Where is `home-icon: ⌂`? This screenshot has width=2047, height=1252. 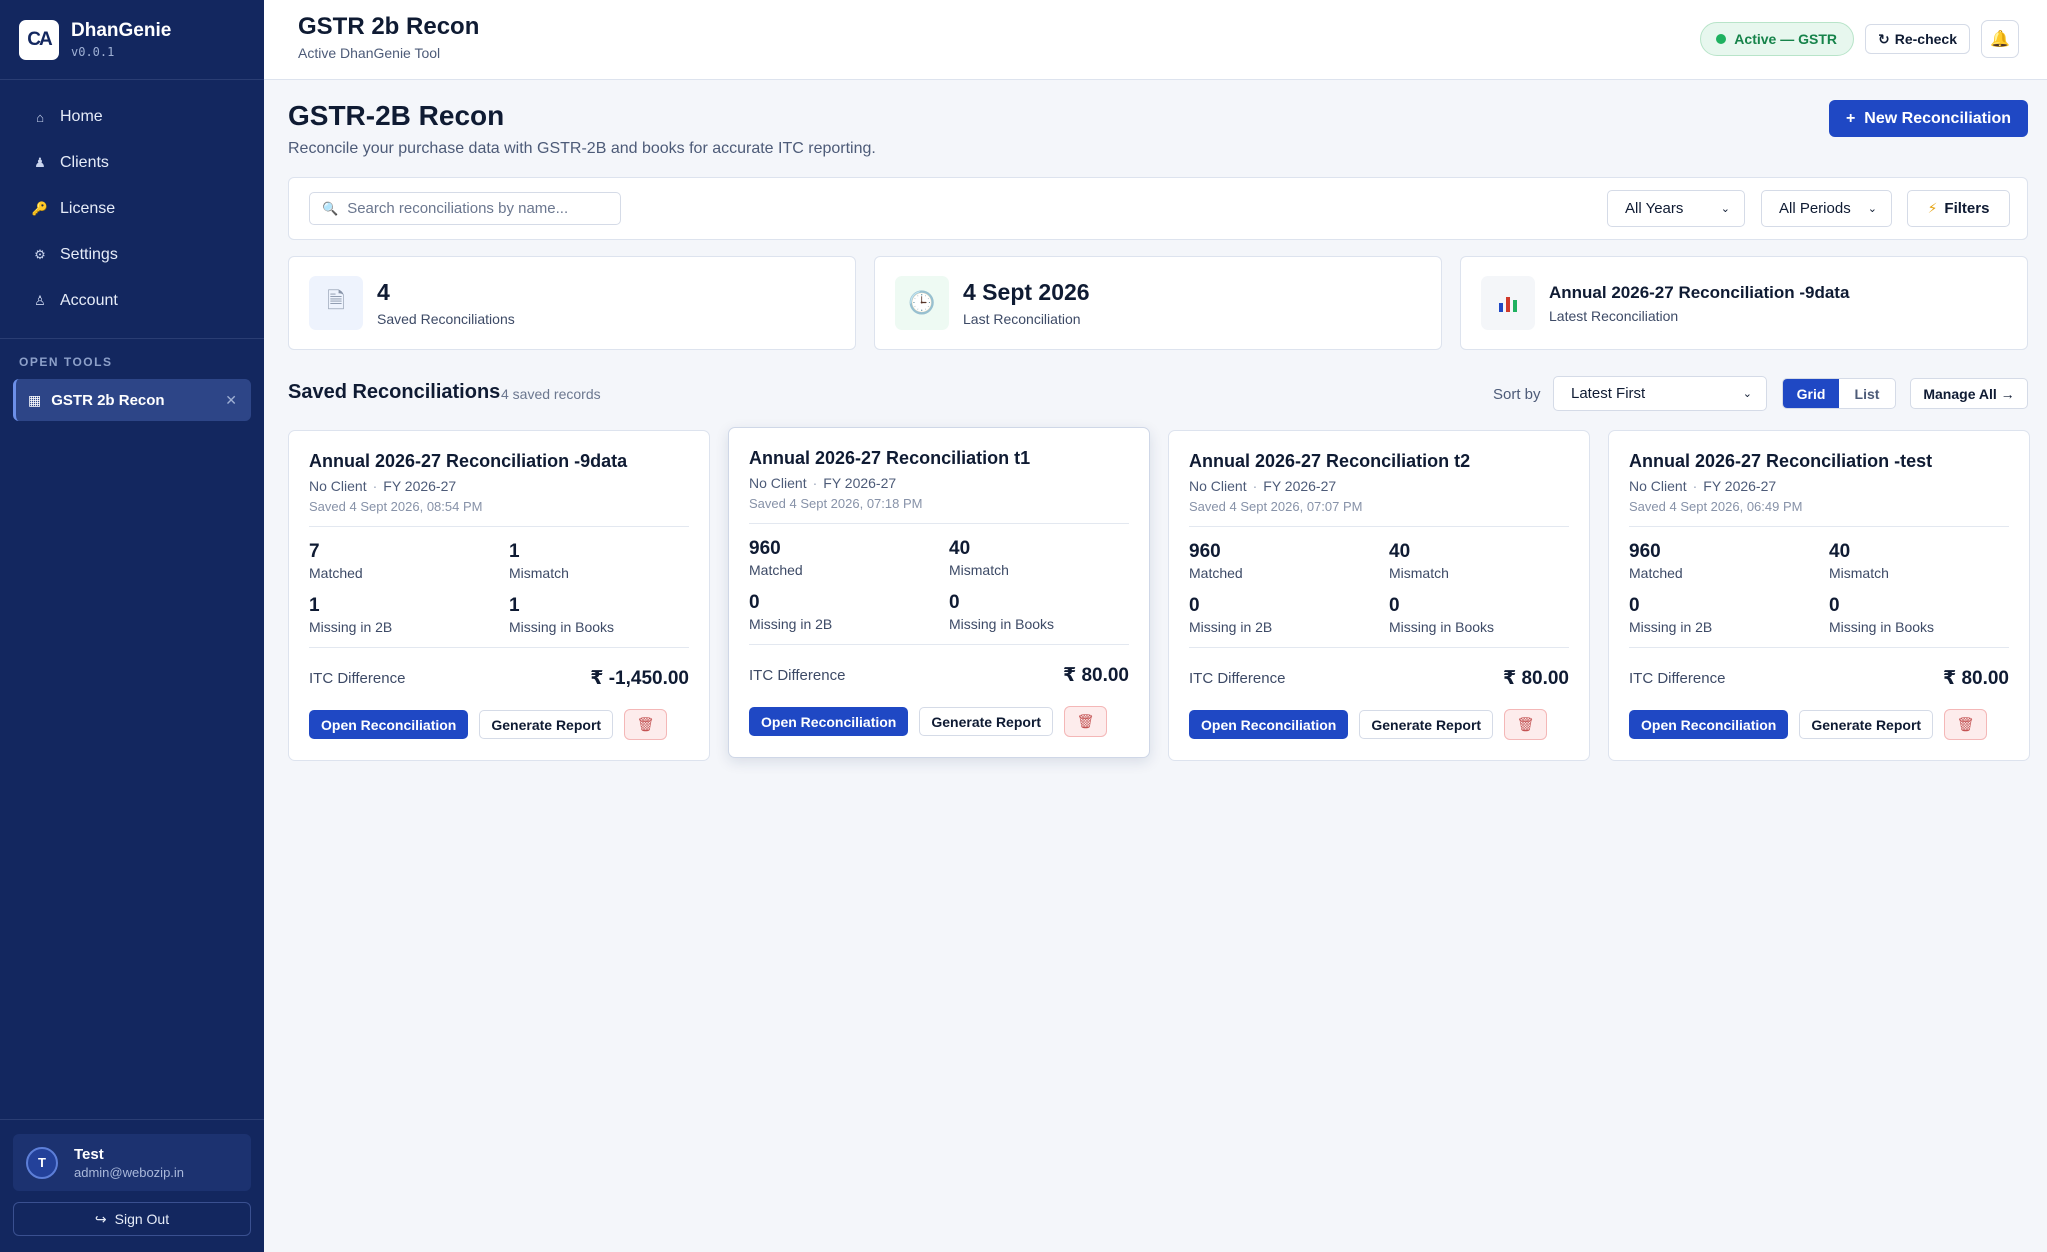 home-icon: ⌂ is located at coordinates (40, 117).